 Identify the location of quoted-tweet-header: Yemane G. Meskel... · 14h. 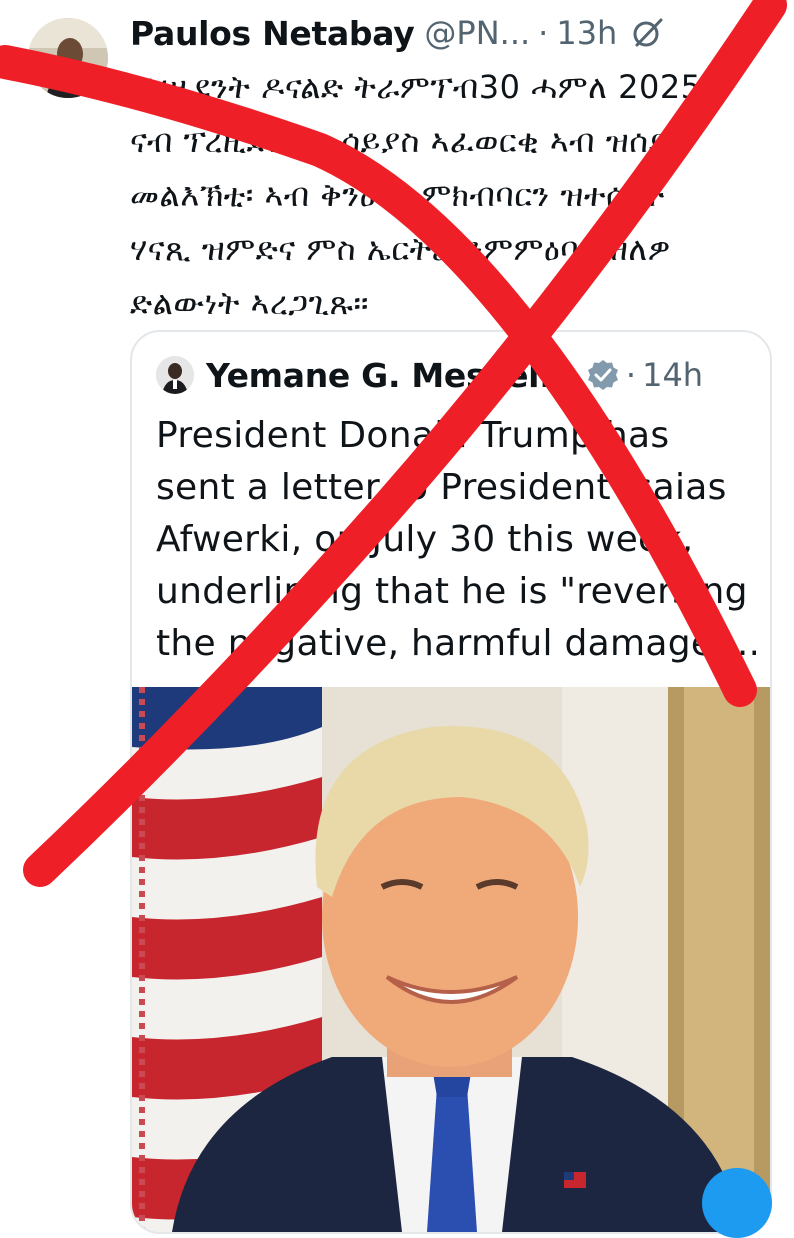
(453, 375).